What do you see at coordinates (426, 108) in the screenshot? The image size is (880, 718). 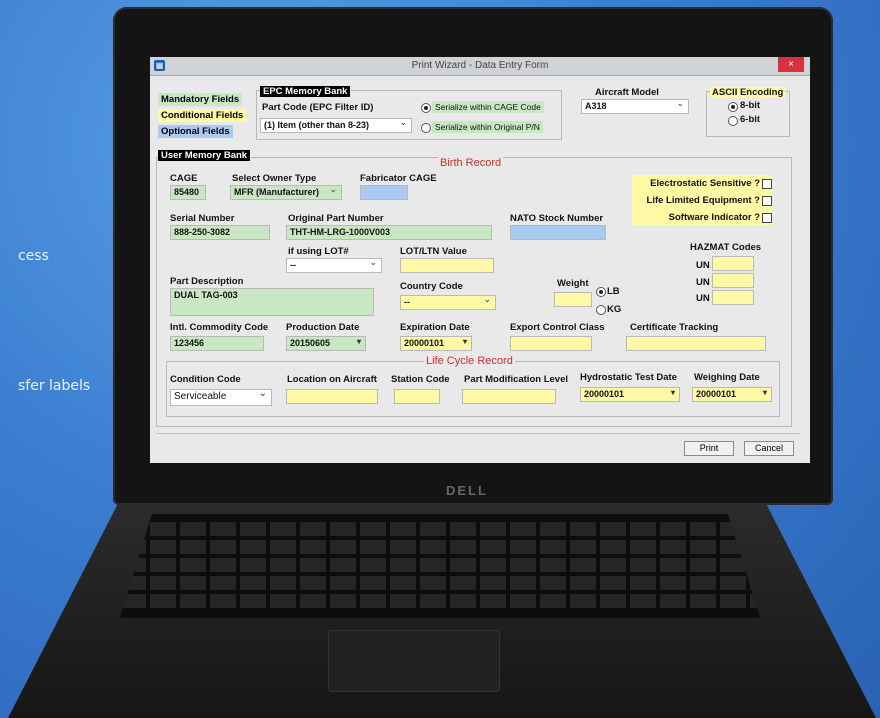 I see `serialize-cage-radio` at bounding box center [426, 108].